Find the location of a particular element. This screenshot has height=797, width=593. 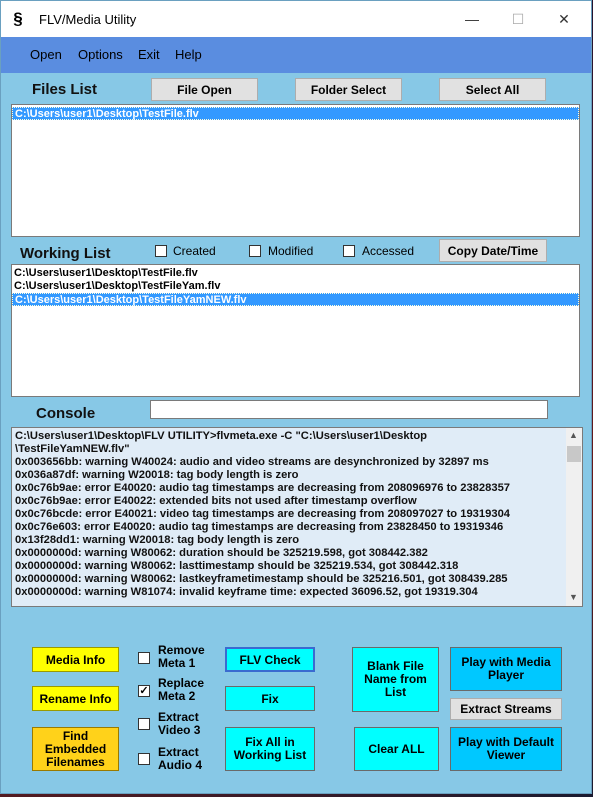

extract-audio-label: Extract Audio 4 is located at coordinates (180, 758).